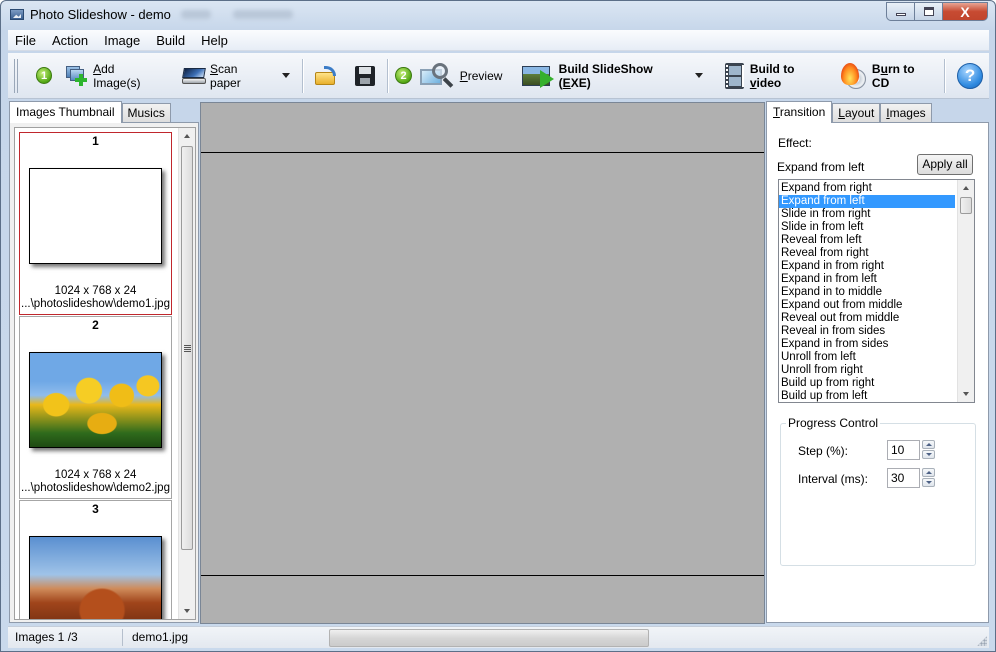  I want to click on add-images-button: Add Image(s), so click(113, 76).